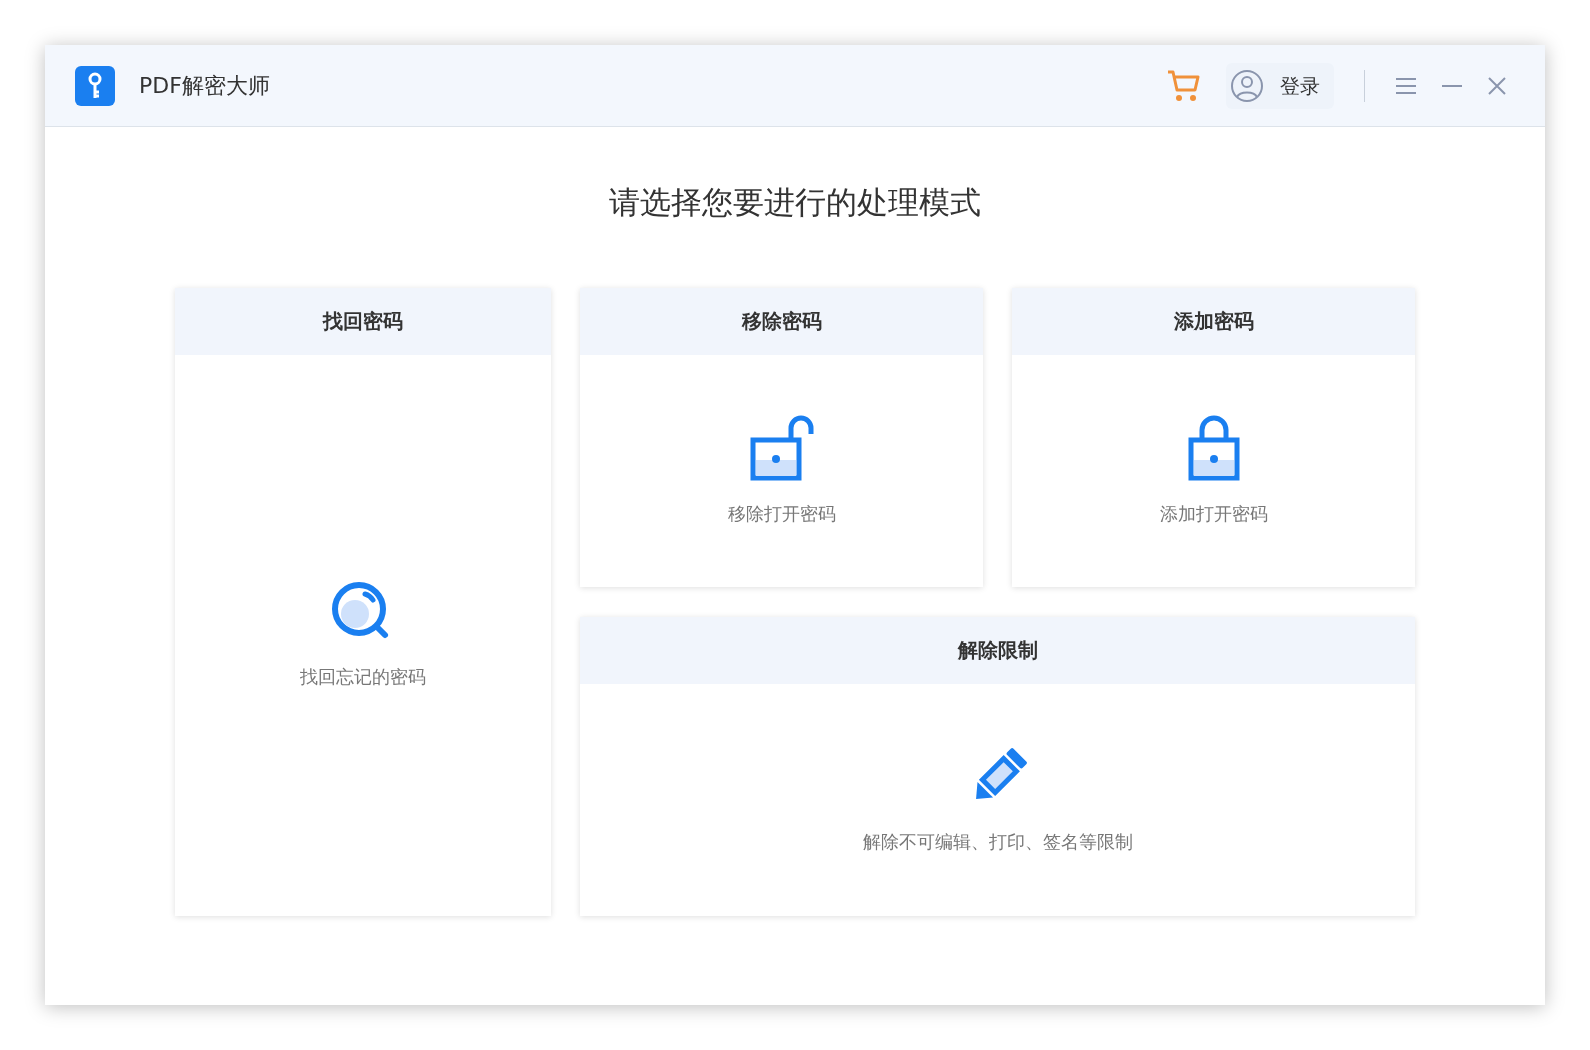 The image size is (1590, 1050). What do you see at coordinates (363, 676) in the screenshot?
I see `card-description: 找回忘记的密码` at bounding box center [363, 676].